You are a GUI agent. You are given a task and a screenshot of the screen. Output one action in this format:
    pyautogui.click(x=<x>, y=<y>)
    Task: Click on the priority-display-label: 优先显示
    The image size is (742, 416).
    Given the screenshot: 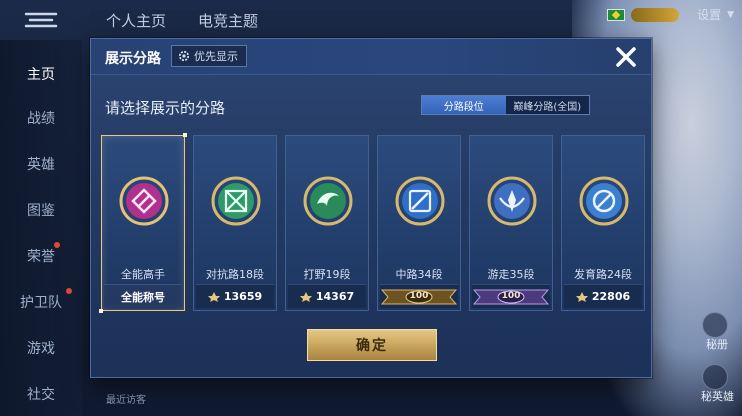 What is the action you would take?
    pyautogui.click(x=216, y=56)
    